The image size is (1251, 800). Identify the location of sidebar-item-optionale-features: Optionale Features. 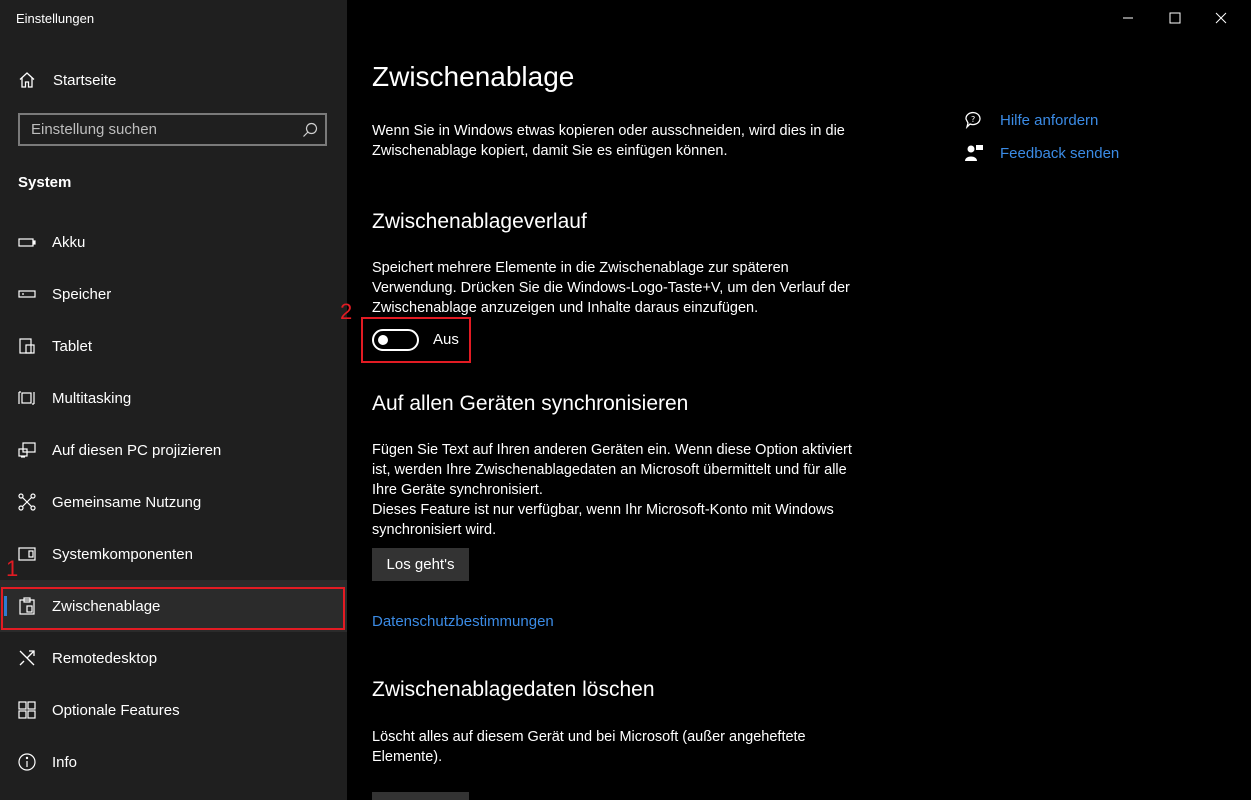
(173, 710).